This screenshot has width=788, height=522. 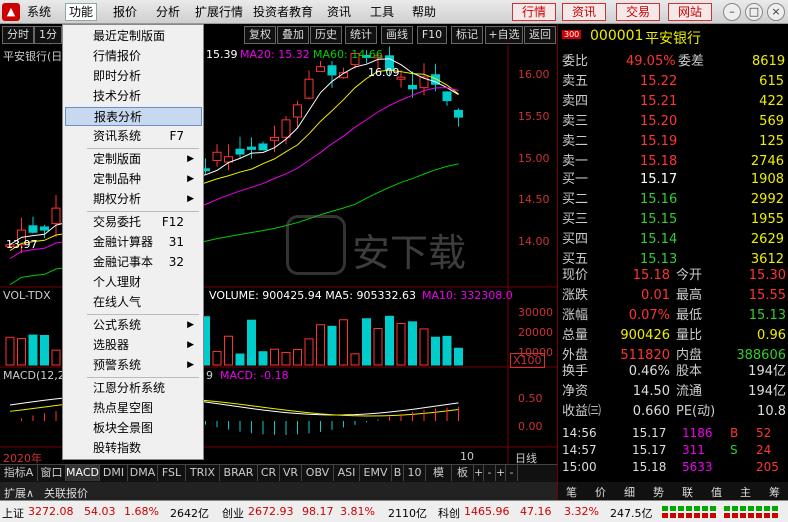 What do you see at coordinates (774, 492) in the screenshot?
I see `quote-tab: 筹` at bounding box center [774, 492].